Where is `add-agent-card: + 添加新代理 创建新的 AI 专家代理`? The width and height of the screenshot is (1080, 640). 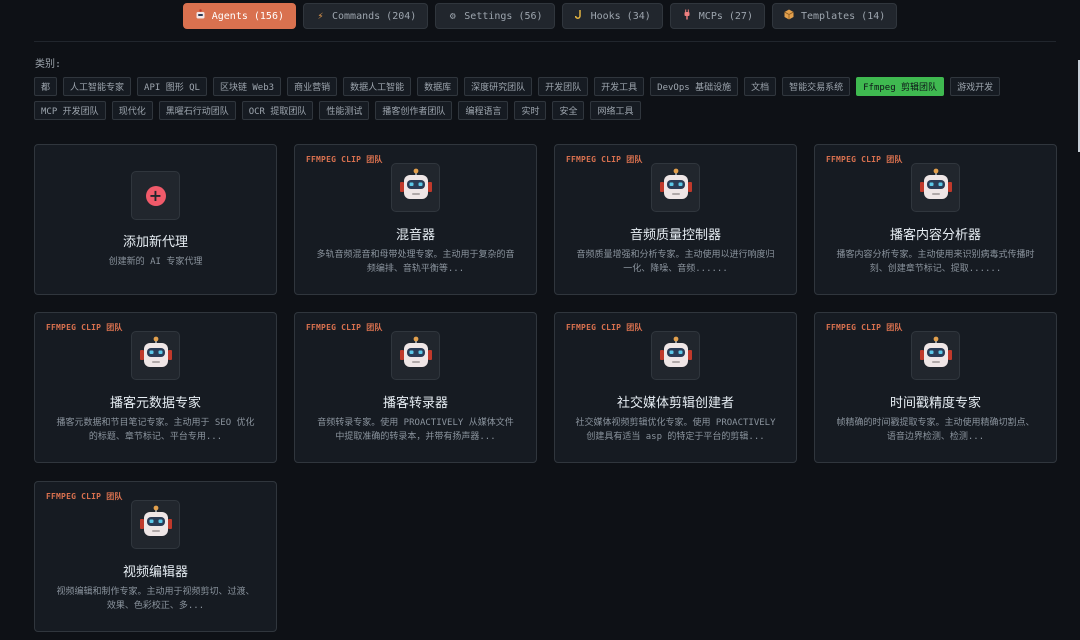 add-agent-card: + 添加新代理 创建新的 AI 专家代理 is located at coordinates (155, 219).